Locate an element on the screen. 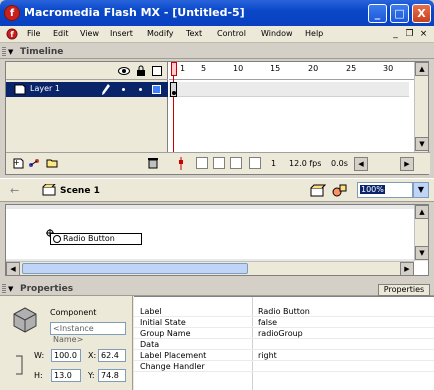 This screenshot has width=434, height=390. properties-title: Properties is located at coordinates (47, 289).